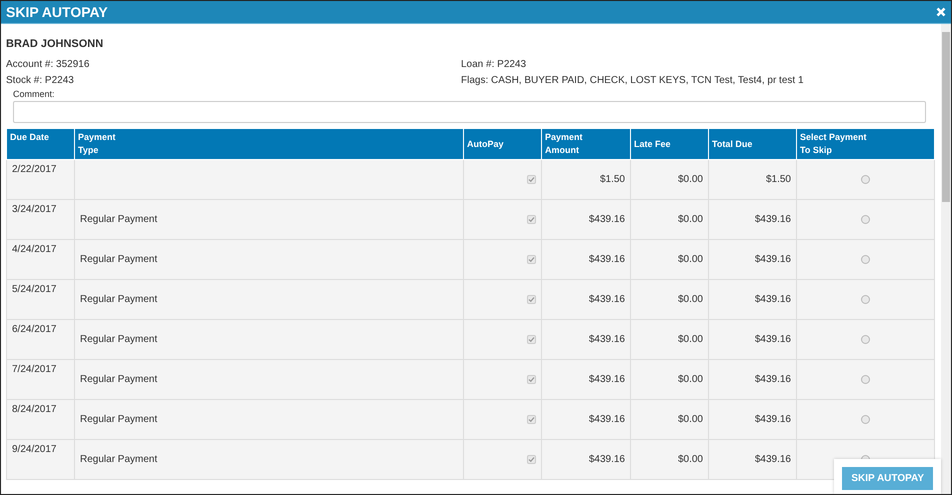 This screenshot has width=952, height=495. I want to click on due-date-cell: 6/24/2017, so click(40, 340).